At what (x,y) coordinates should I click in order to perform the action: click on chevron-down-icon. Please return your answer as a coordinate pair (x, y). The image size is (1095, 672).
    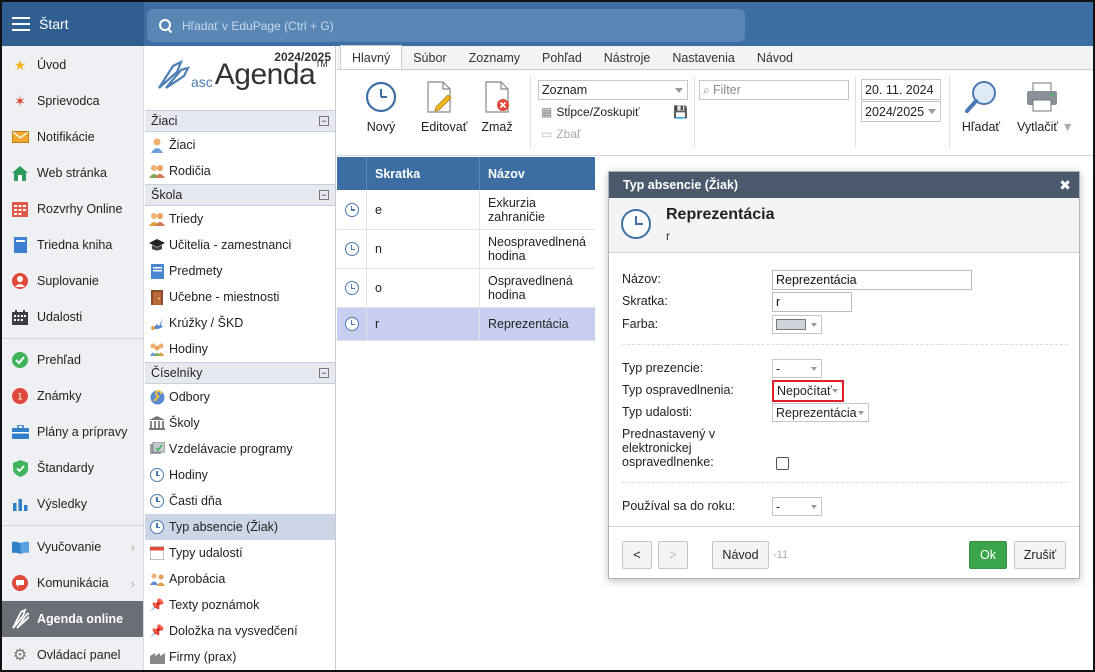
    Looking at the image, I should click on (861, 413).